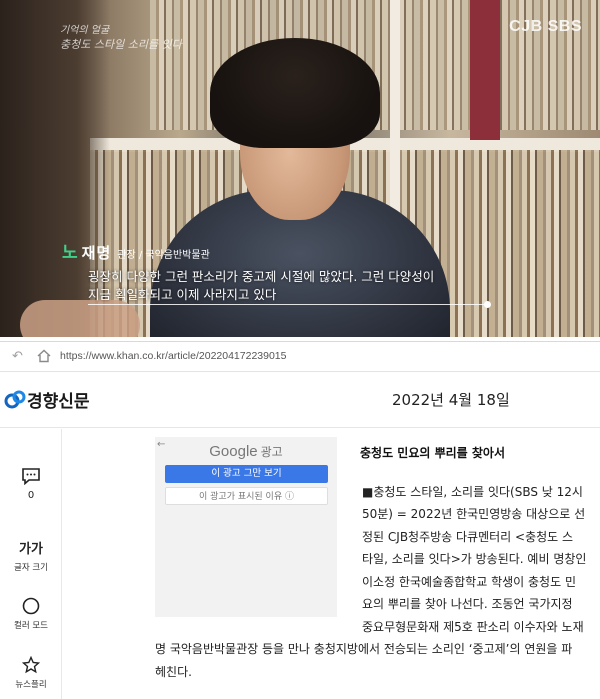 The width and height of the screenshot is (600, 699). I want to click on article-line: 타일, 소리를 잇다>가 방송된다. 예비 명창인, so click(474, 559).